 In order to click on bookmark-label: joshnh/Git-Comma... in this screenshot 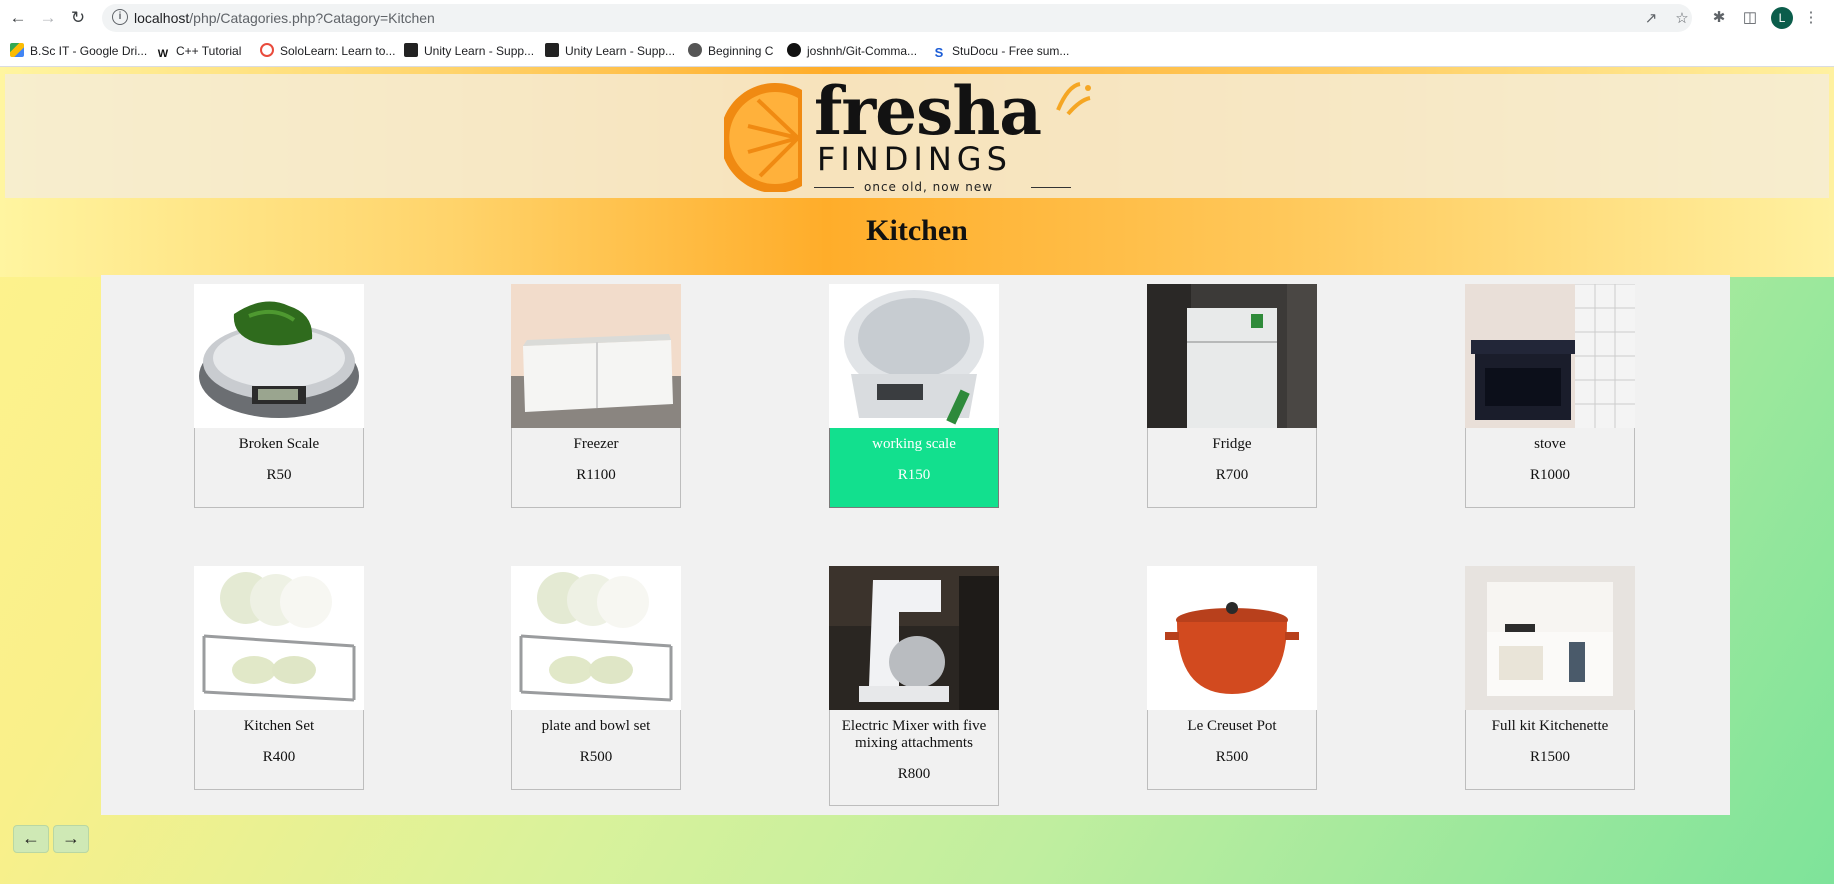, I will do `click(862, 51)`.